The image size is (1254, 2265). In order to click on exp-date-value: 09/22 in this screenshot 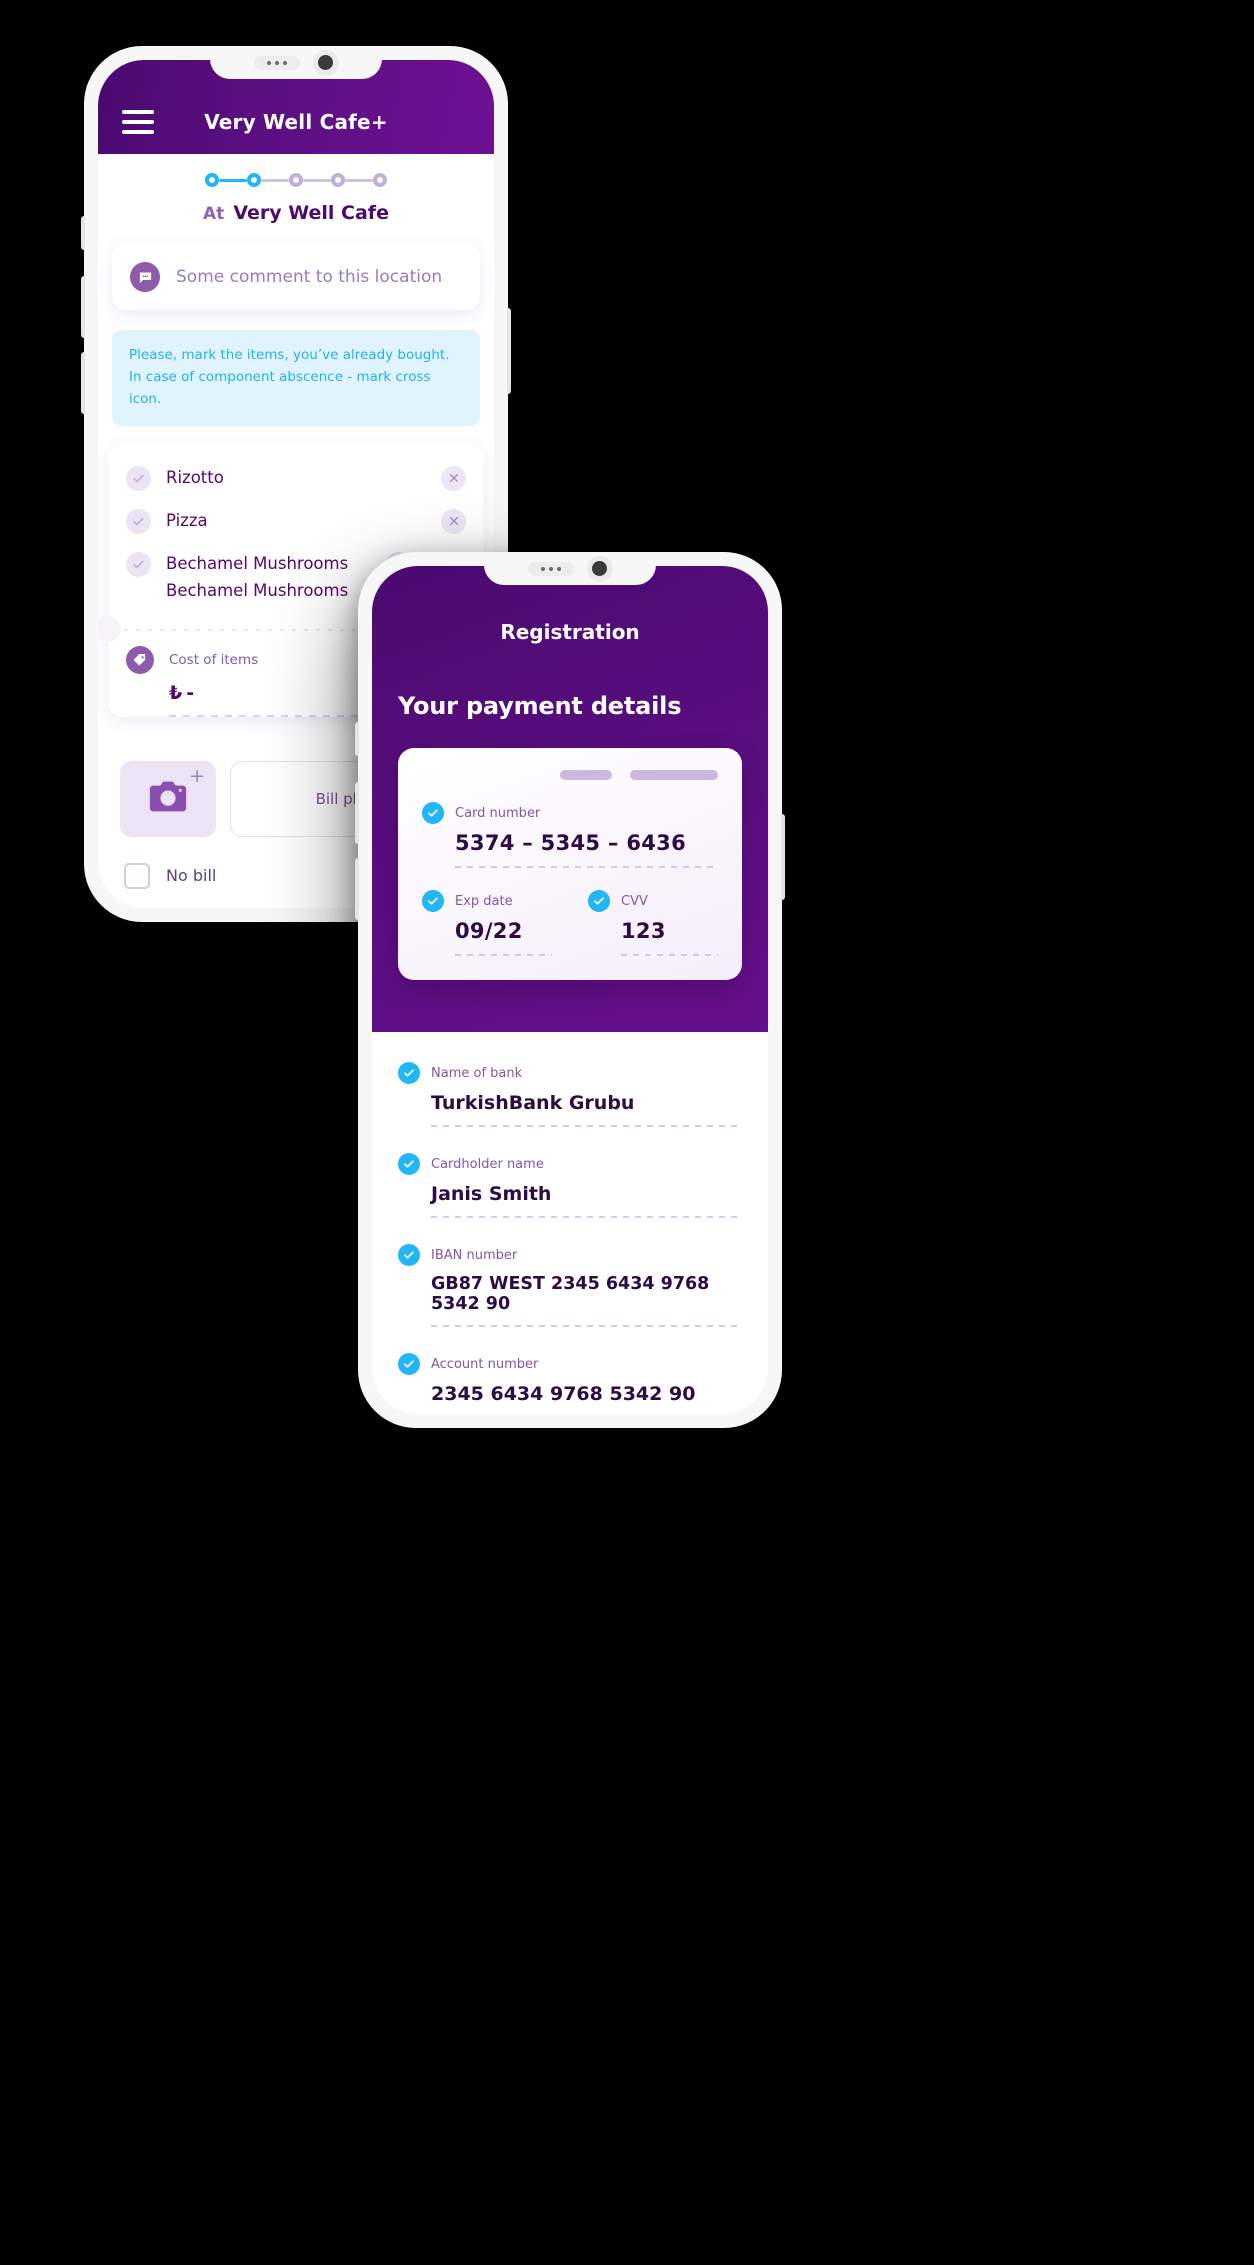, I will do `click(489, 931)`.